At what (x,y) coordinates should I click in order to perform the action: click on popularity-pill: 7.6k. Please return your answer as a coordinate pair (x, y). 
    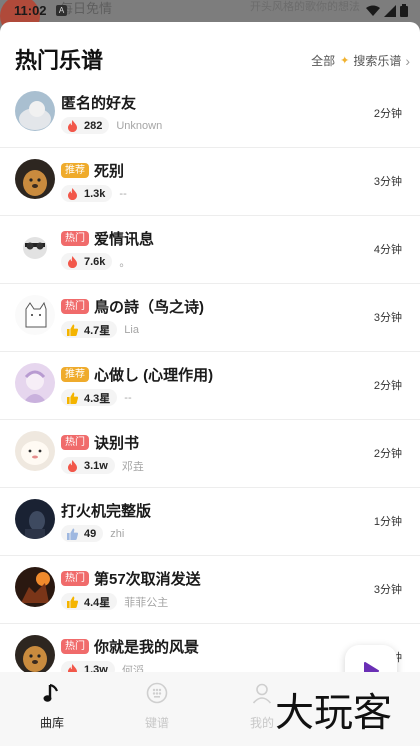
    Looking at the image, I should click on (87, 261).